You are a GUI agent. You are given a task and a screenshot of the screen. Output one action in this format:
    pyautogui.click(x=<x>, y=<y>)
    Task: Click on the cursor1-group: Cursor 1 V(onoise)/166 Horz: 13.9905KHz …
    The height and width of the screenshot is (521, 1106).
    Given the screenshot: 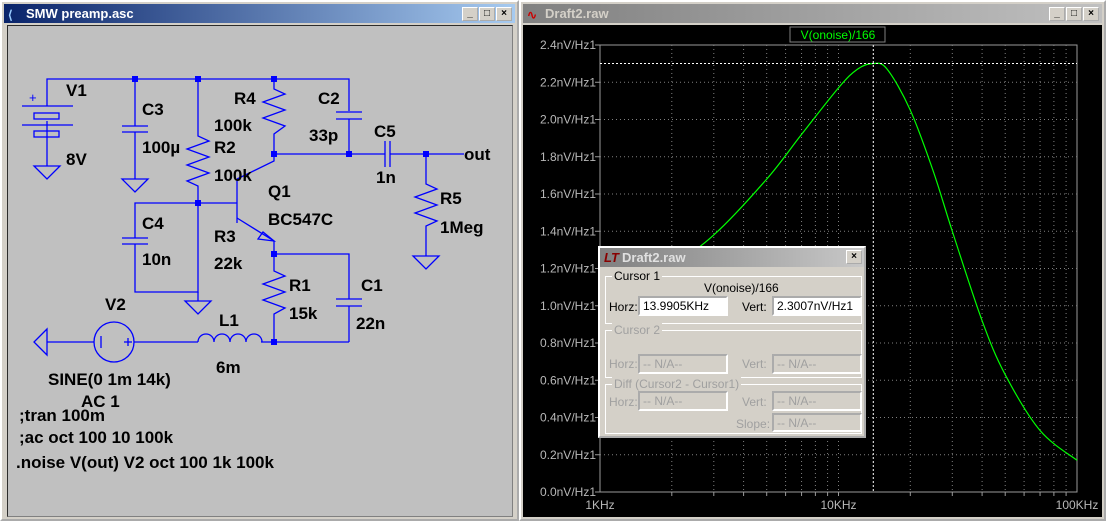 What is the action you would take?
    pyautogui.click(x=733, y=296)
    